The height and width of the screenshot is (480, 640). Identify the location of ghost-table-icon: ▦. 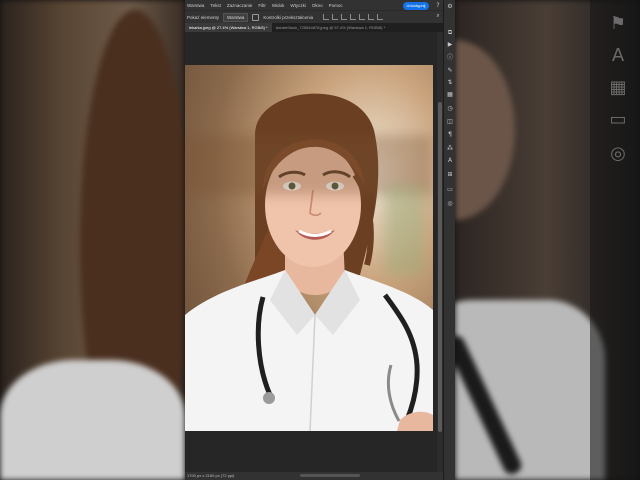
(618, 87).